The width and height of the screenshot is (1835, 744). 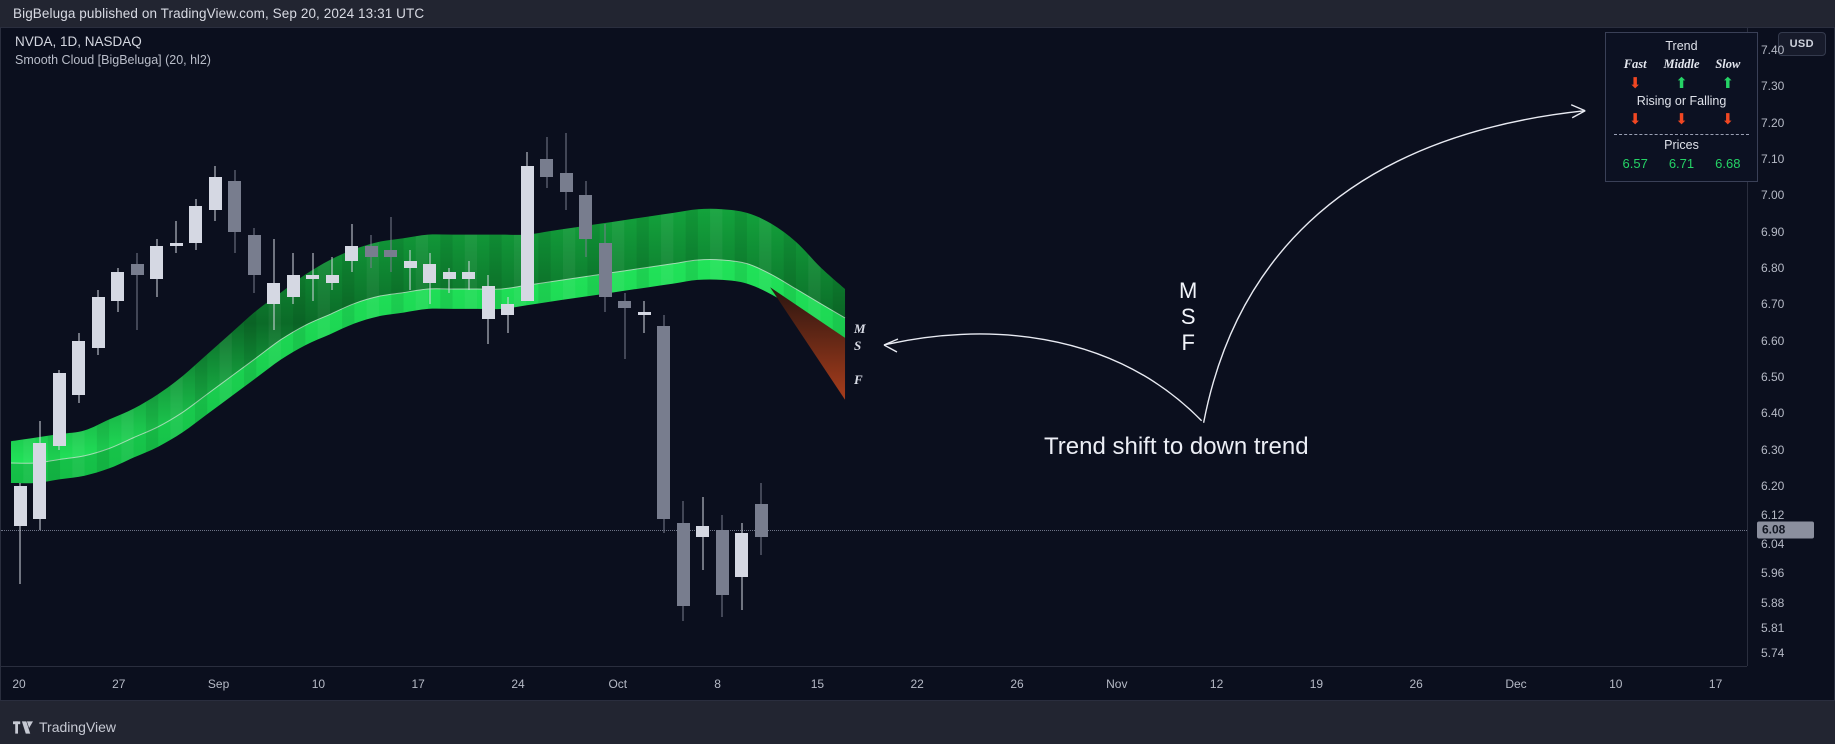 I want to click on cloud-label-middle: M, so click(x=860, y=328).